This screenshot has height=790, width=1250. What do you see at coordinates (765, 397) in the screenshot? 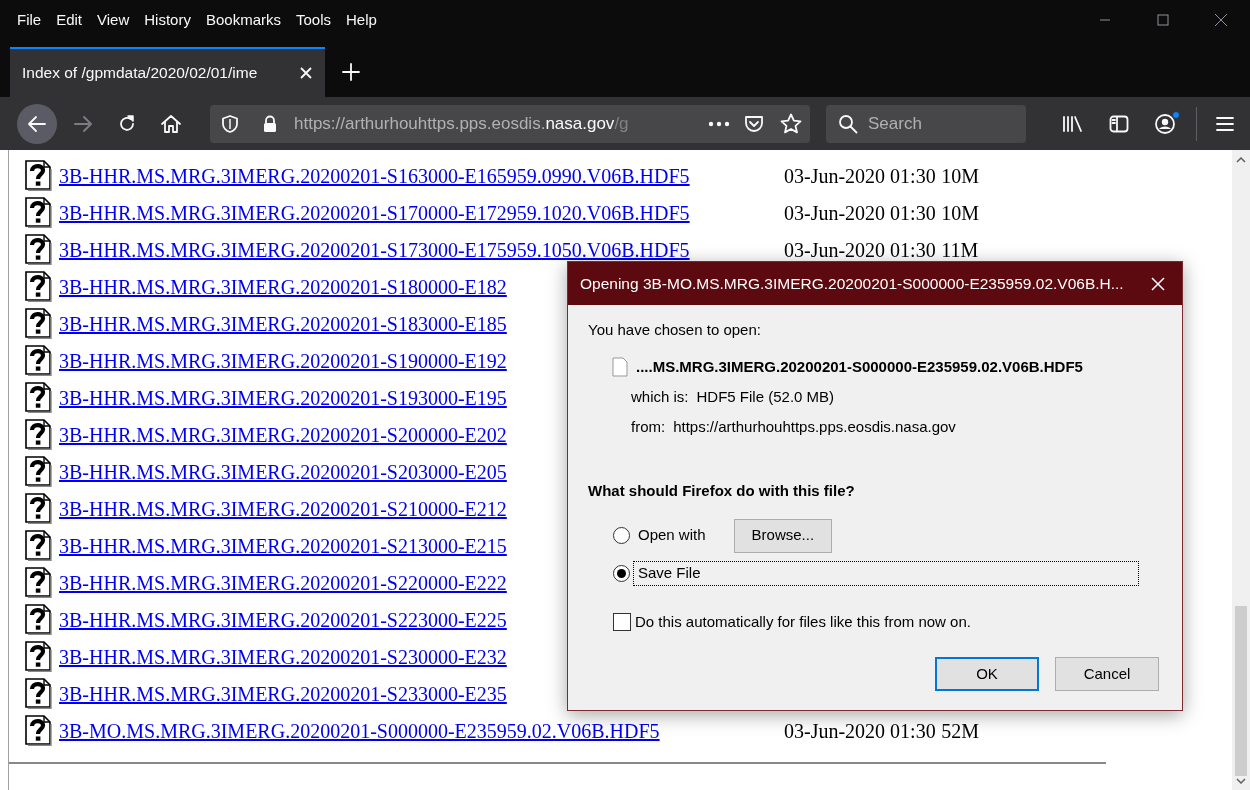
I see `field-value: HDF5 File (52.0 MB)` at bounding box center [765, 397].